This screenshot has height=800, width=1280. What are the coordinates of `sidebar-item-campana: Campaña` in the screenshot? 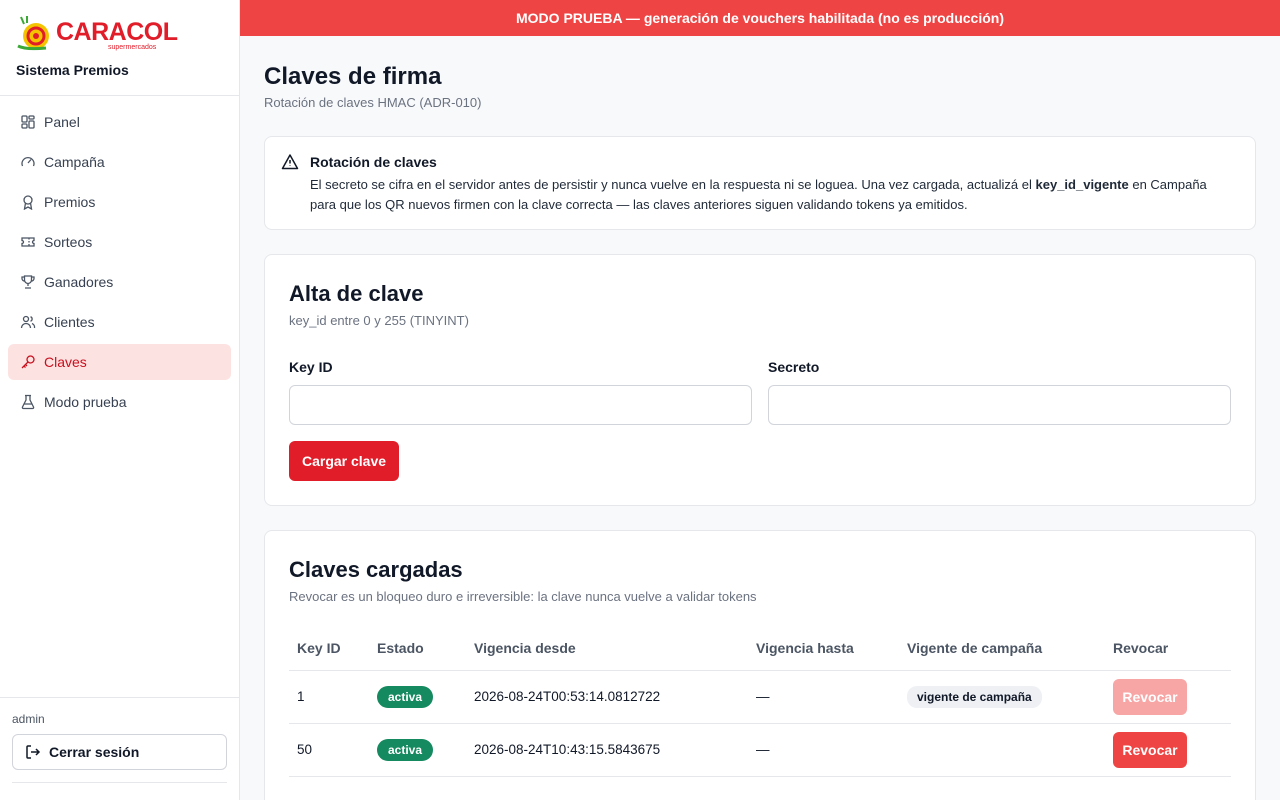 It's located at (119, 162).